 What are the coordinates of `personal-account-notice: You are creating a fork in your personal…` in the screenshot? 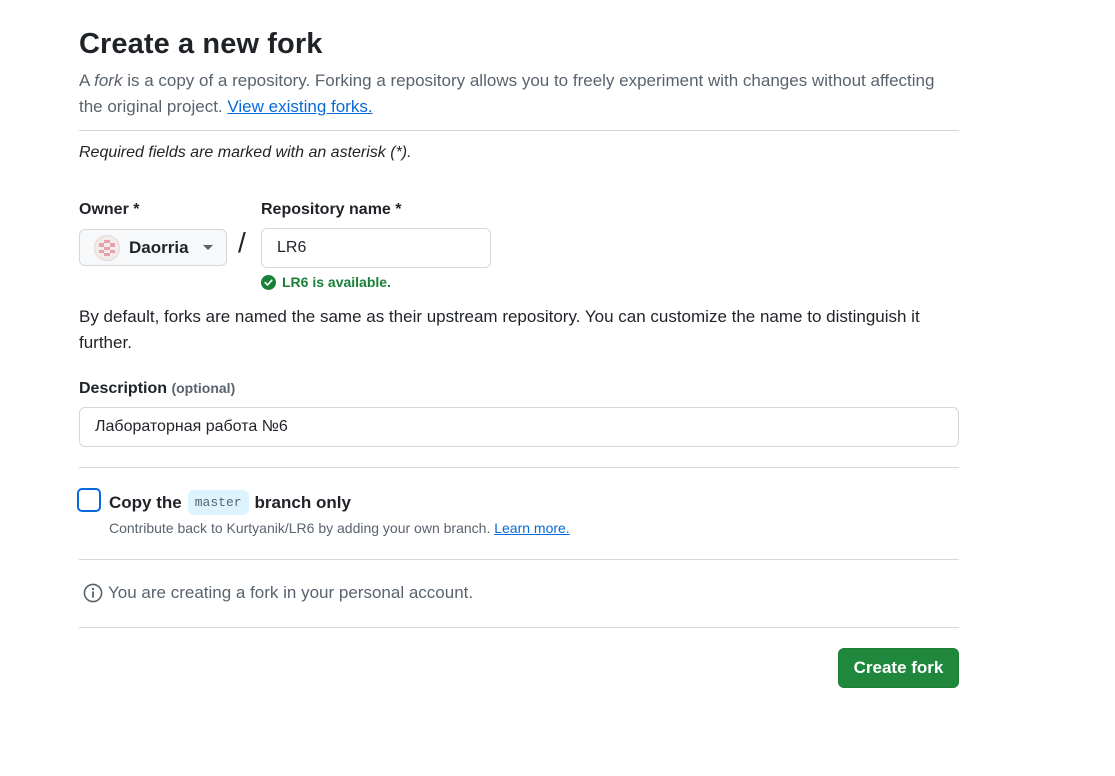 It's located at (278, 593).